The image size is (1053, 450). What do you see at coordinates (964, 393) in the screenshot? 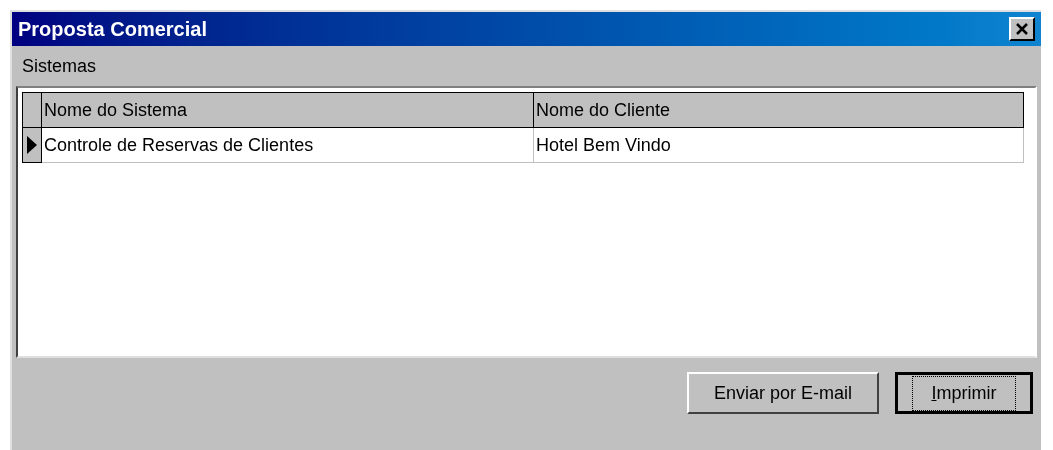
I see `dialog-button: Imprimir` at bounding box center [964, 393].